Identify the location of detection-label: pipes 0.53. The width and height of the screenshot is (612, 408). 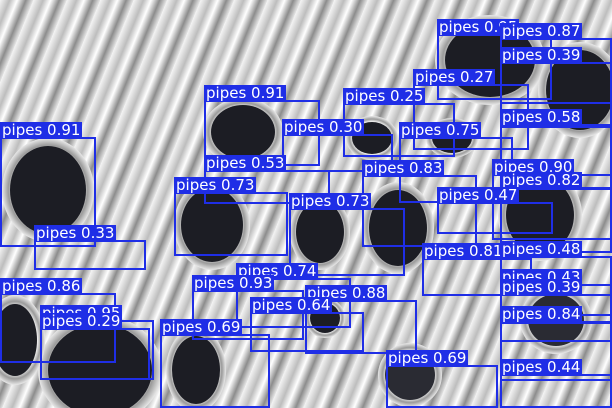
(245, 163).